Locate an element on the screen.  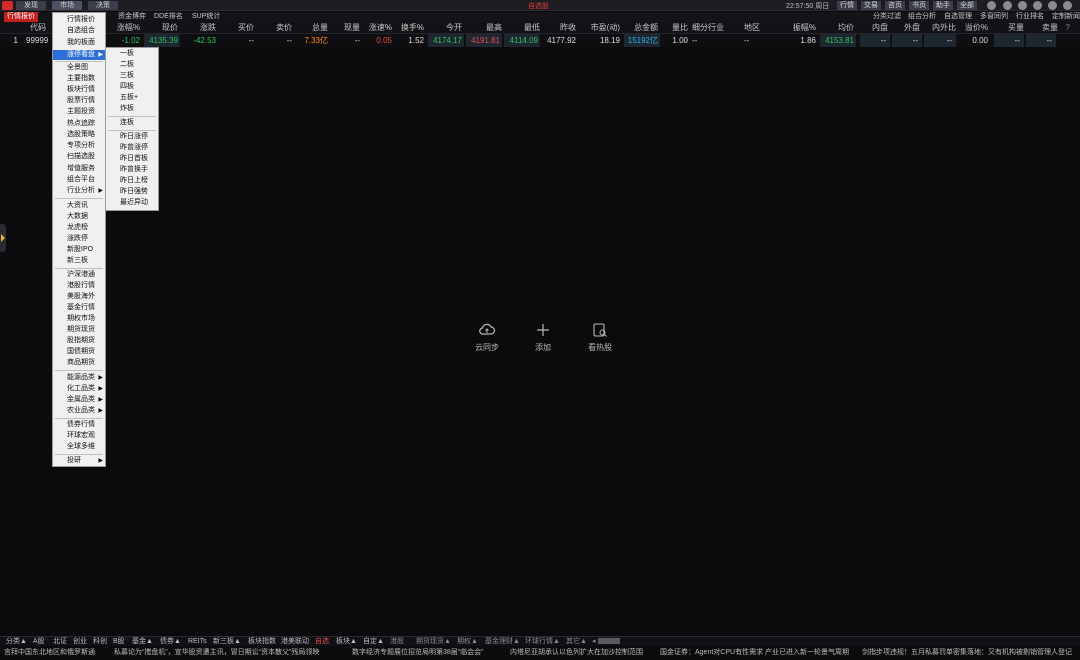
ticker-item: 数字经济专题展位招览局明第38届“临会会” is located at coordinates (417, 652).